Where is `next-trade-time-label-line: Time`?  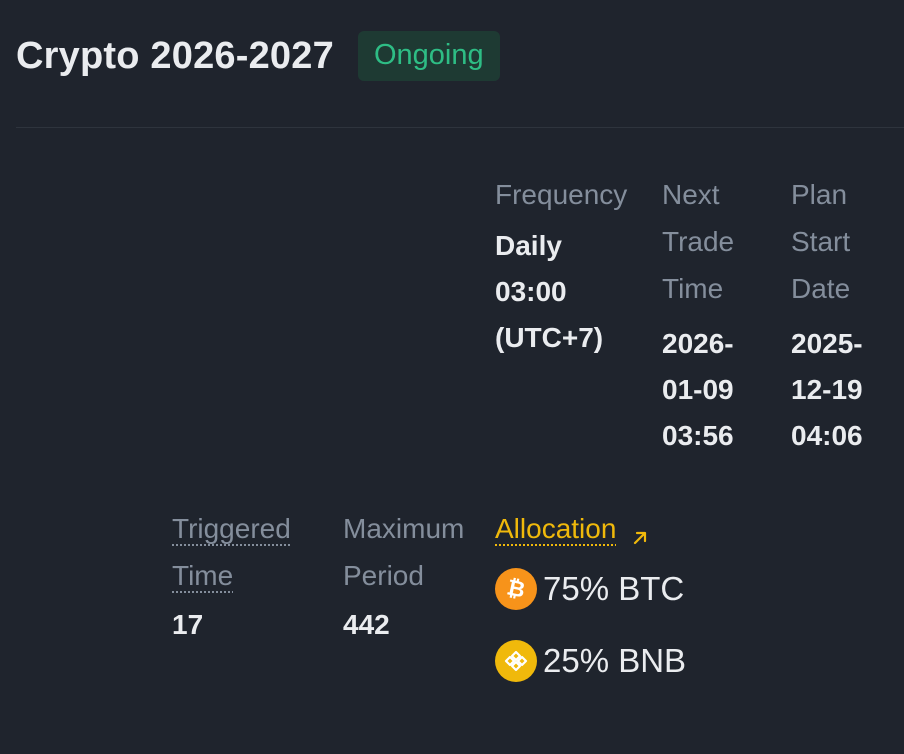
next-trade-time-label-line: Time is located at coordinates (693, 288).